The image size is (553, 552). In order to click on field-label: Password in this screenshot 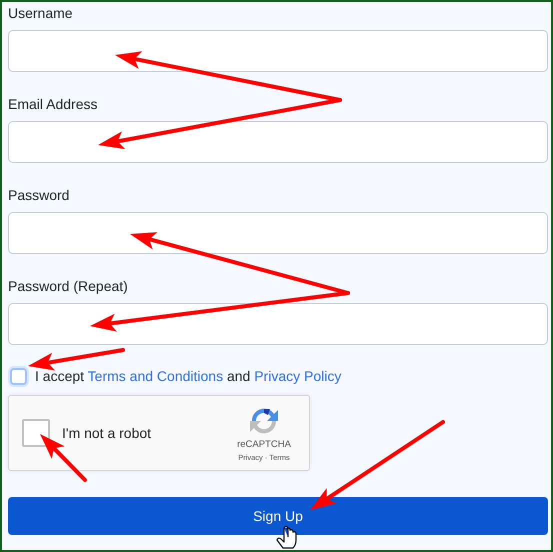, I will do `click(39, 195)`.